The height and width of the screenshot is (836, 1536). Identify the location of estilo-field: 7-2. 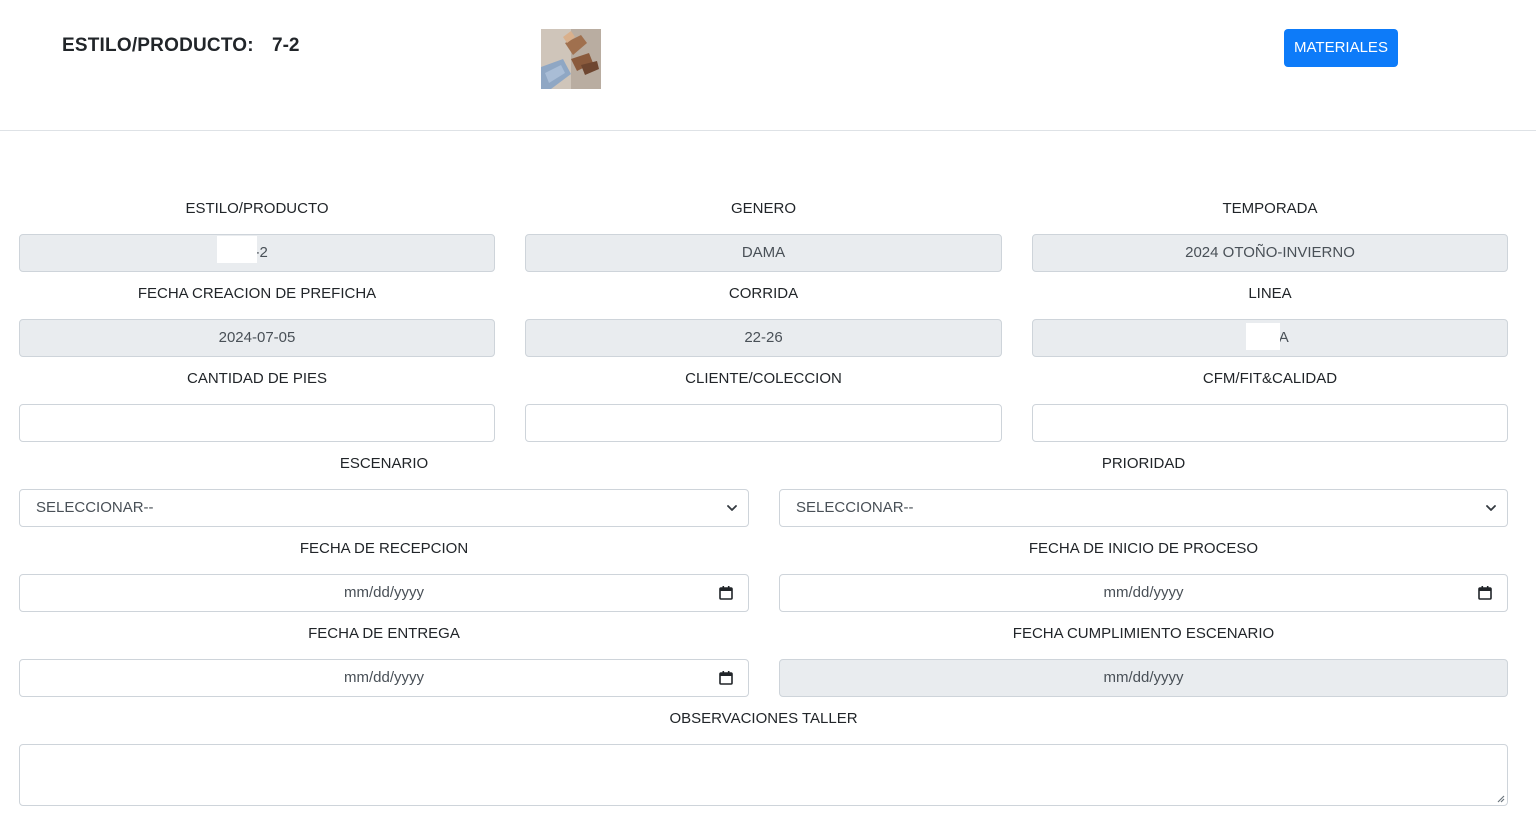
(257, 253).